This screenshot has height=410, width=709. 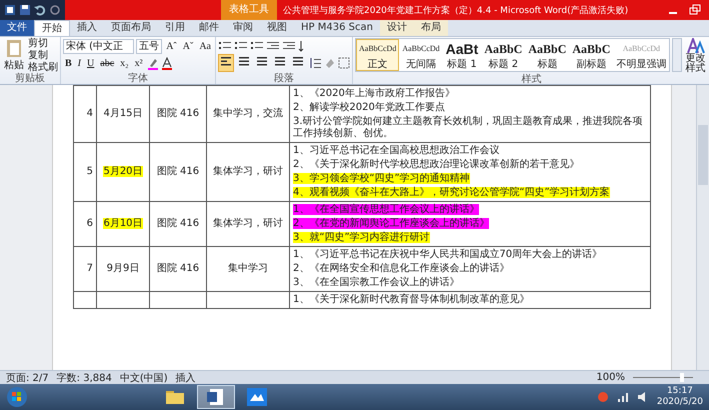 I want to click on agenda-item: 1、《关于深化新时代教育督导体制机制改革的意见》, so click(x=411, y=299).